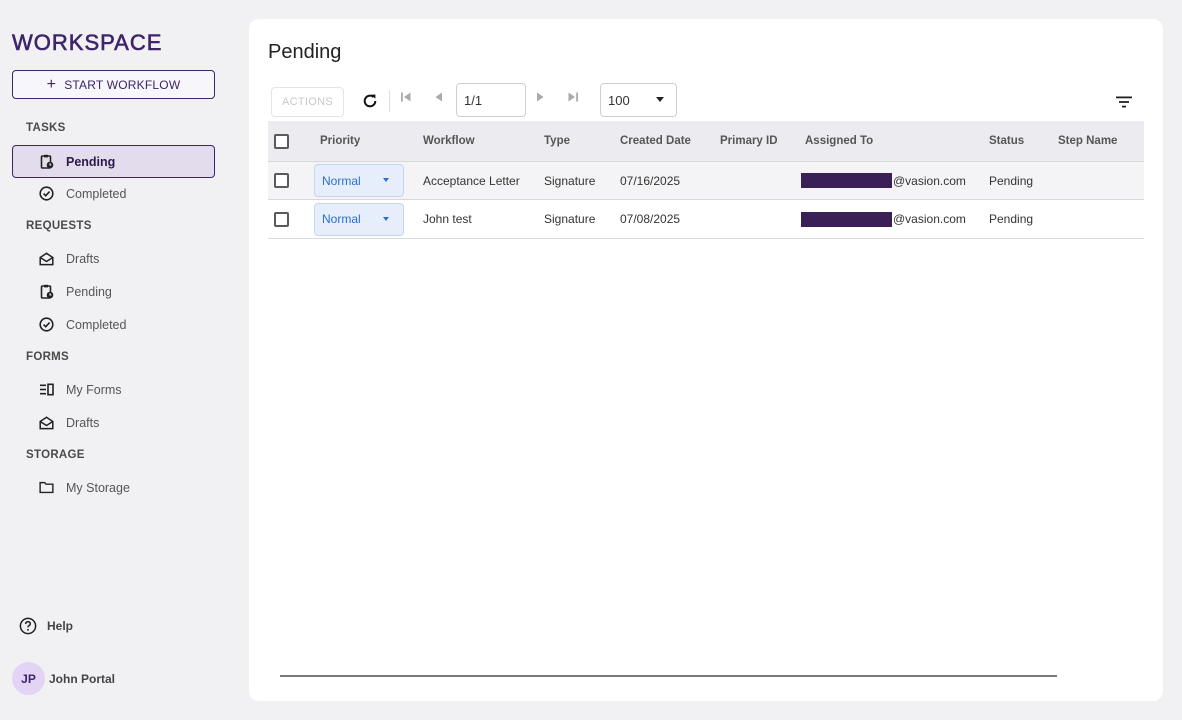 Image resolution: width=1182 pixels, height=720 pixels. I want to click on rows-per-page-select: 100, so click(638, 100).